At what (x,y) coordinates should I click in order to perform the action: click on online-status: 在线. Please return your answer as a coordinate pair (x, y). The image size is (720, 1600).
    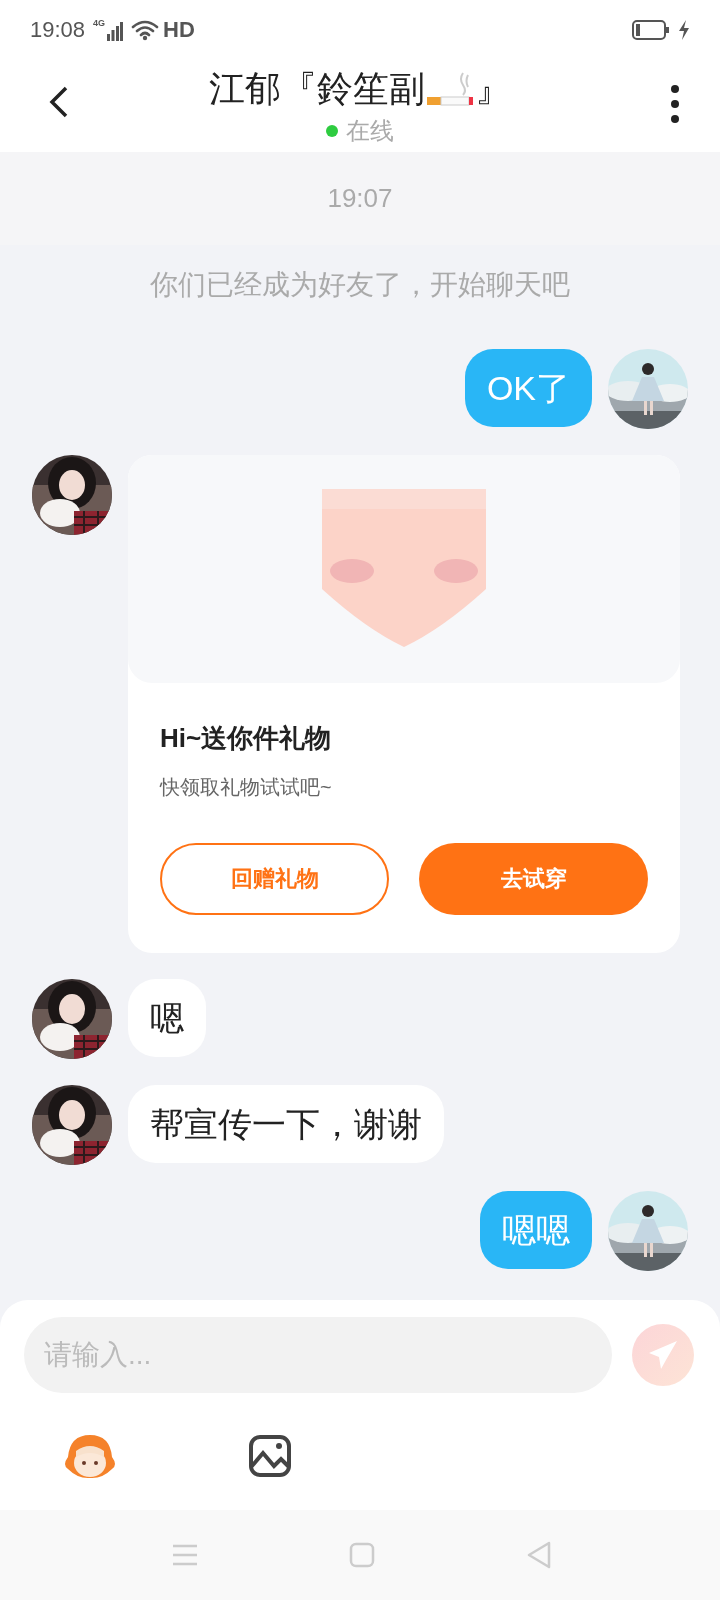
    Looking at the image, I should click on (370, 131).